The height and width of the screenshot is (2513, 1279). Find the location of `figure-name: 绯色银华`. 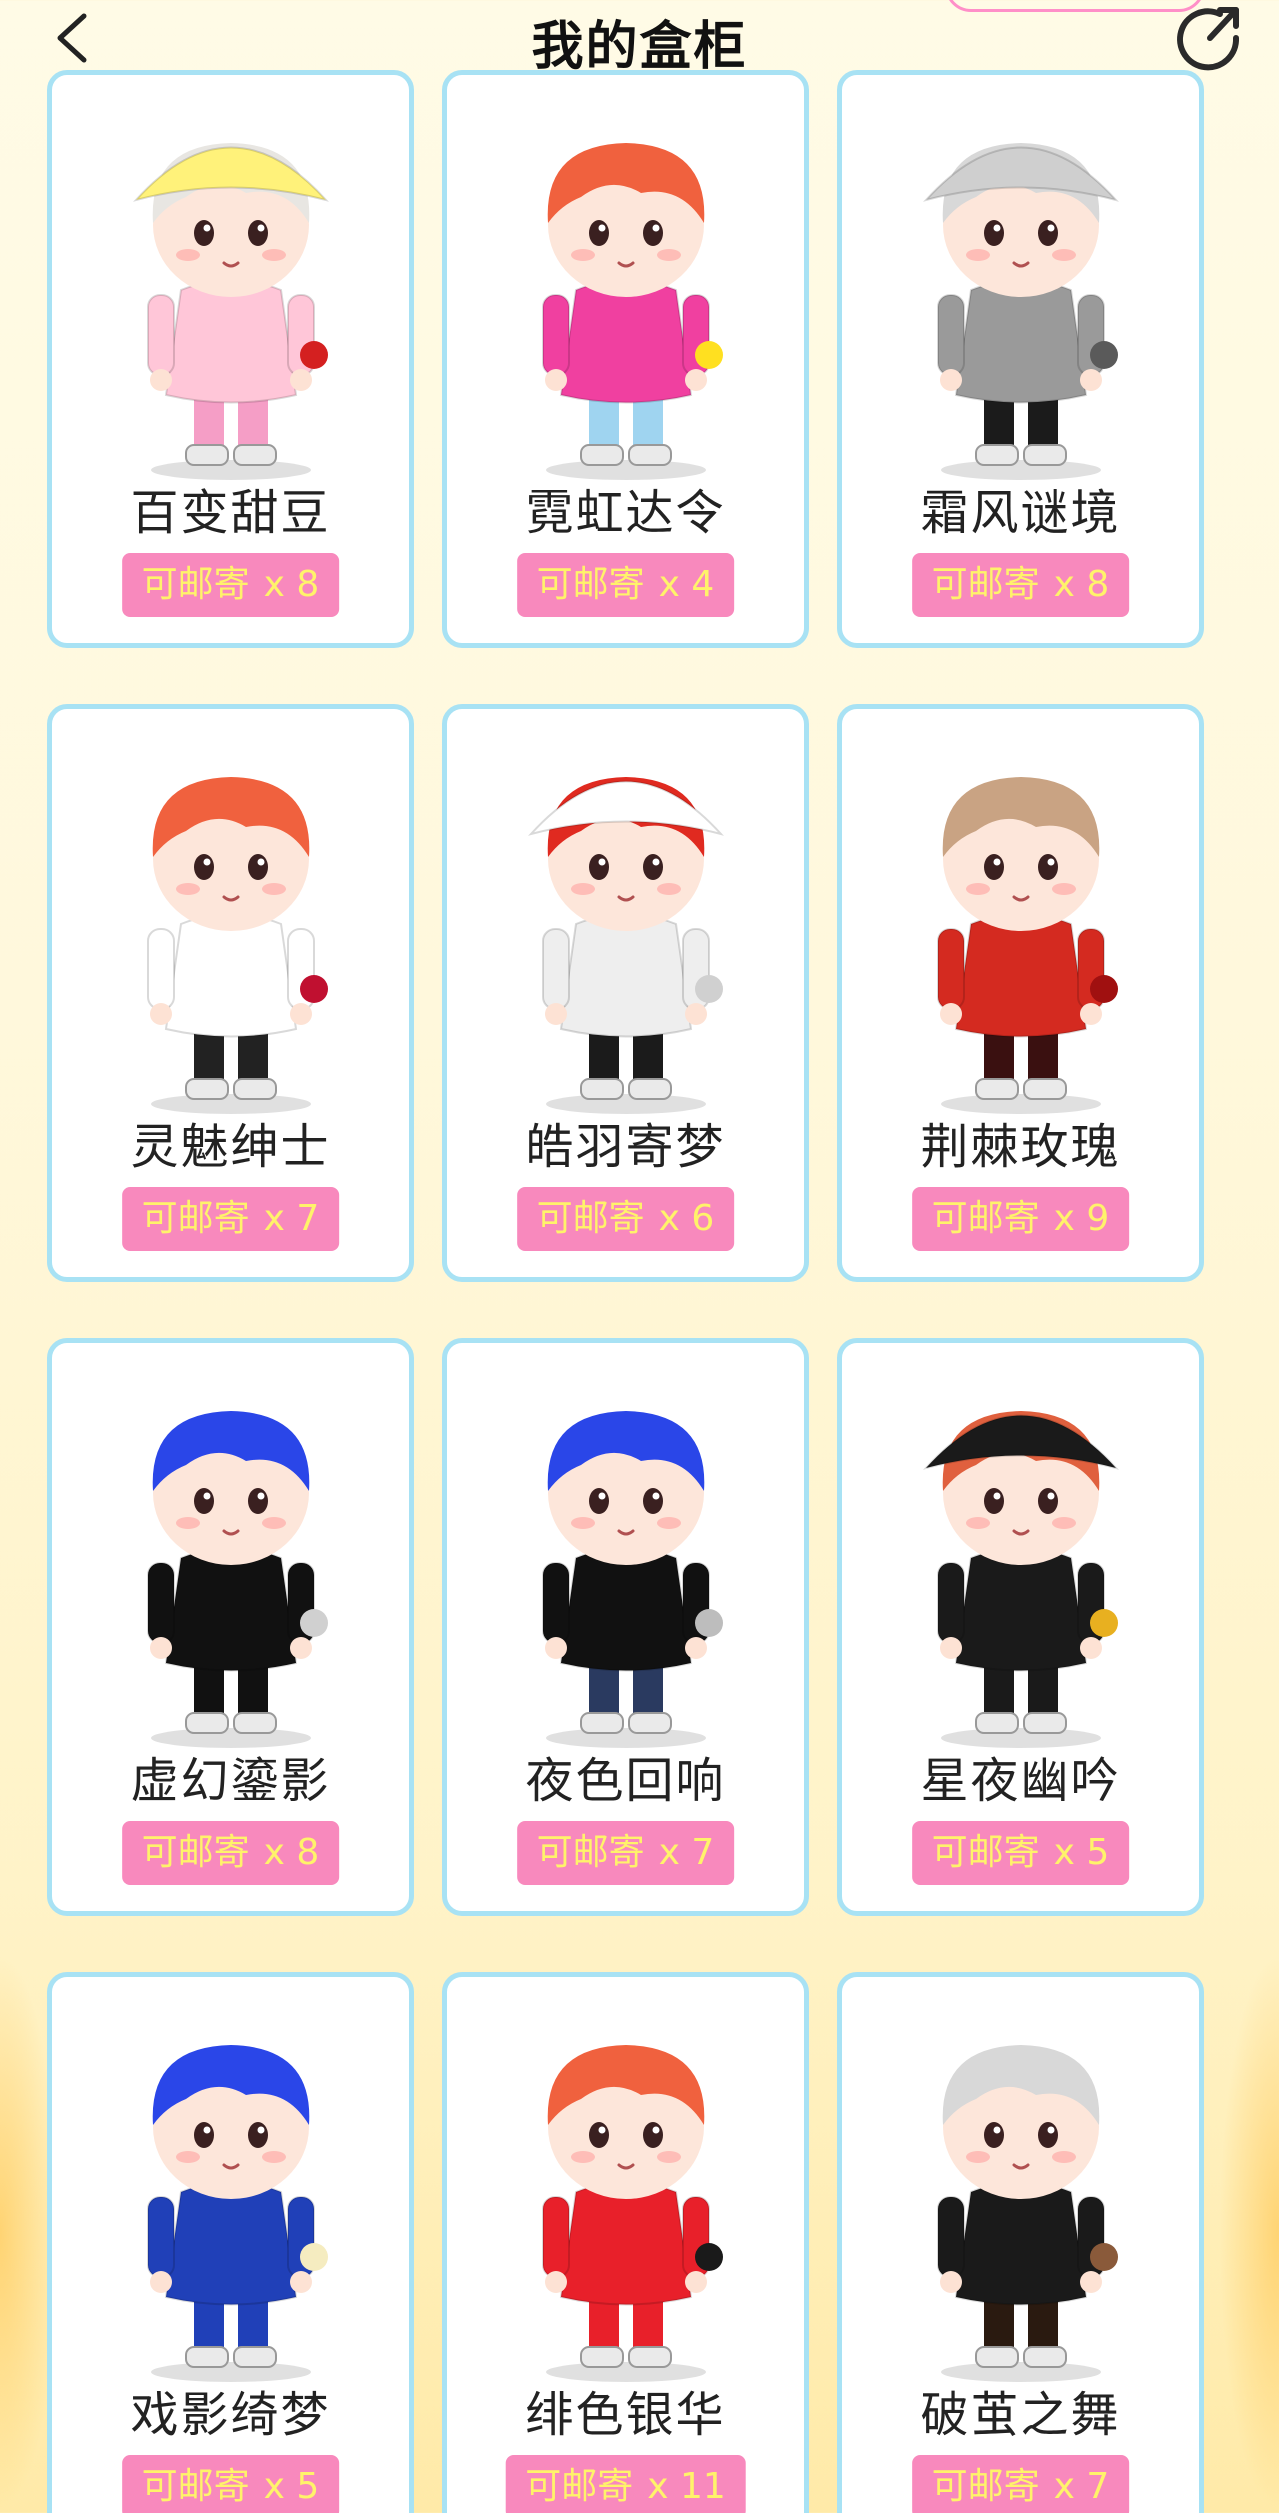

figure-name: 绯色银华 is located at coordinates (625, 2415).